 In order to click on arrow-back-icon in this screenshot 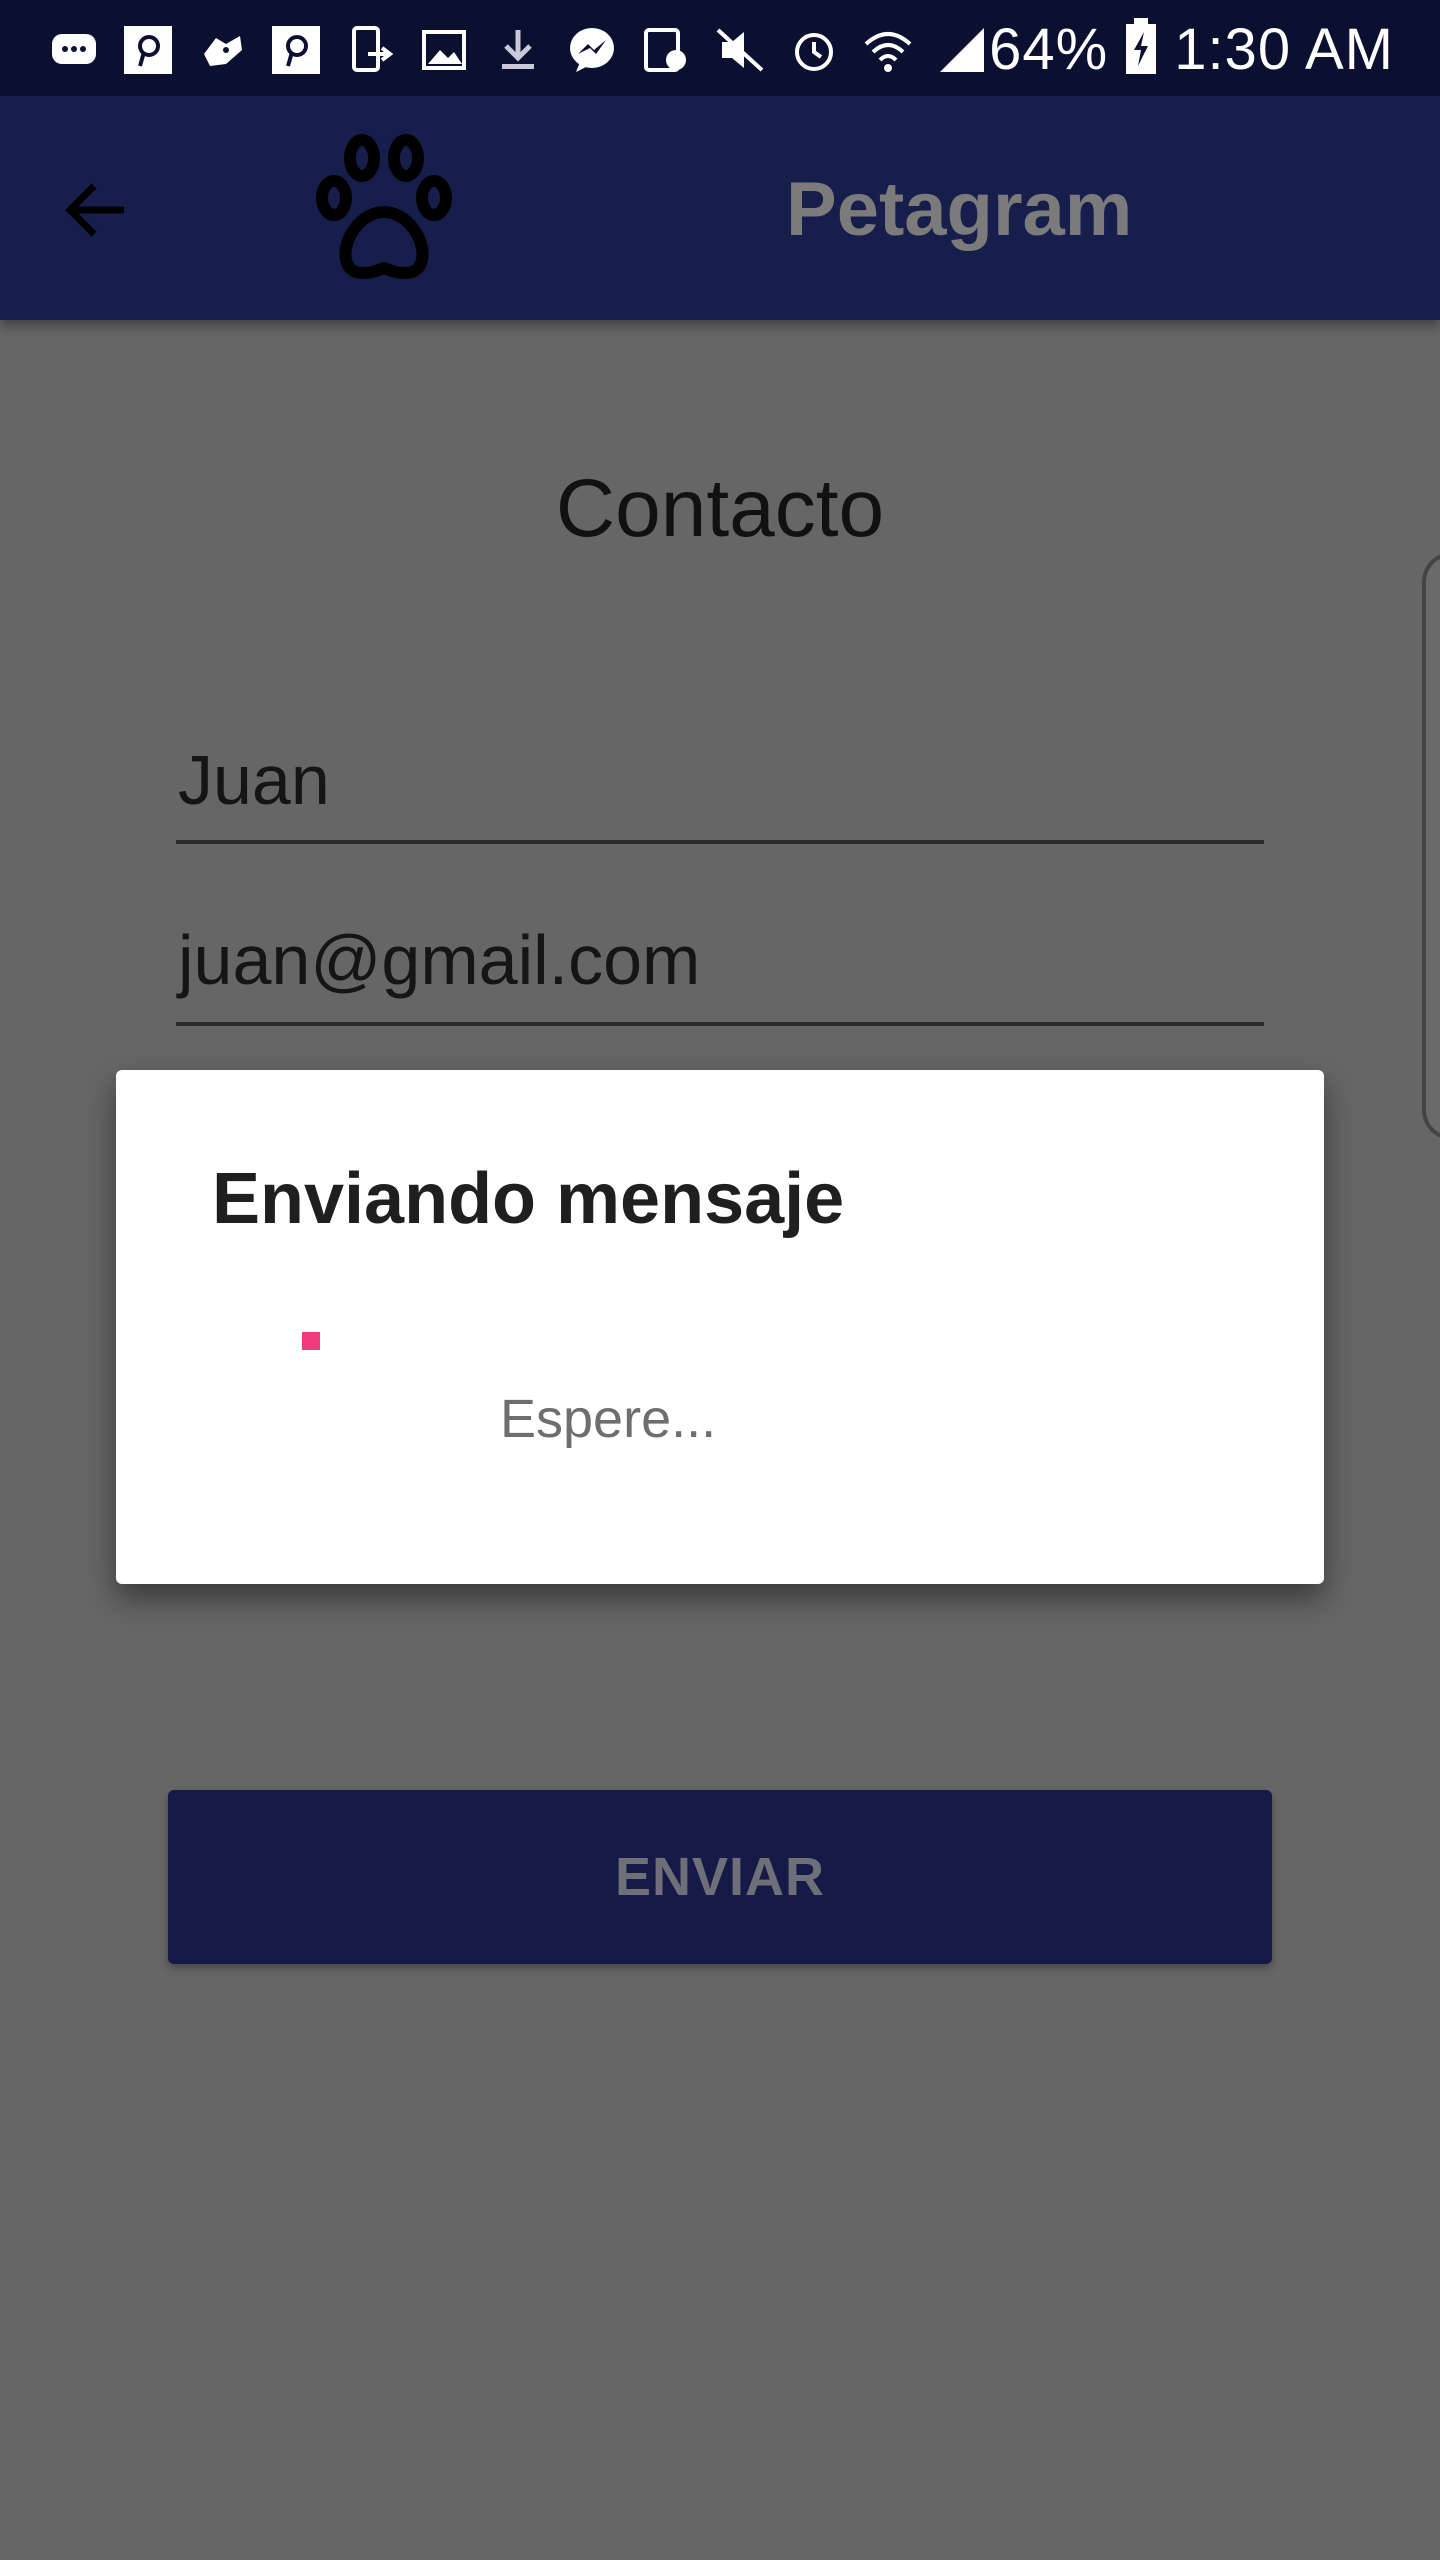, I will do `click(94, 210)`.